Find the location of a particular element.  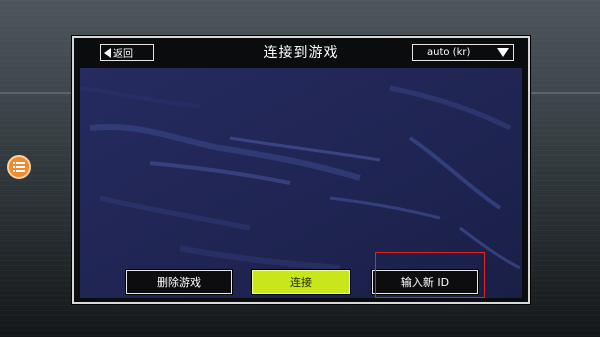

dropdown-triangle-icon is located at coordinates (503, 52).